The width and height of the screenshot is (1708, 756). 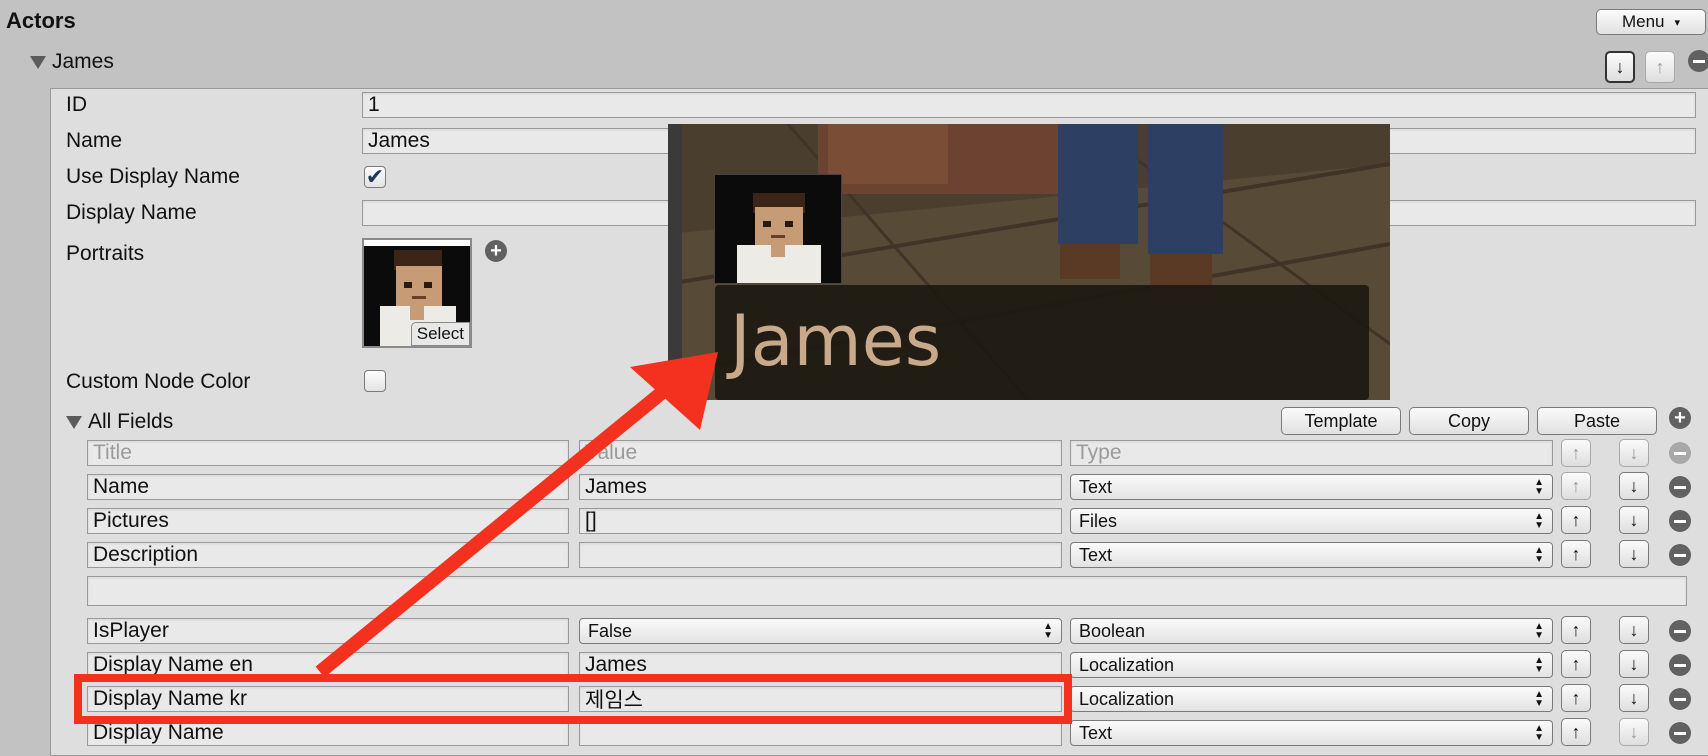 I want to click on highlight-box, so click(x=573, y=699).